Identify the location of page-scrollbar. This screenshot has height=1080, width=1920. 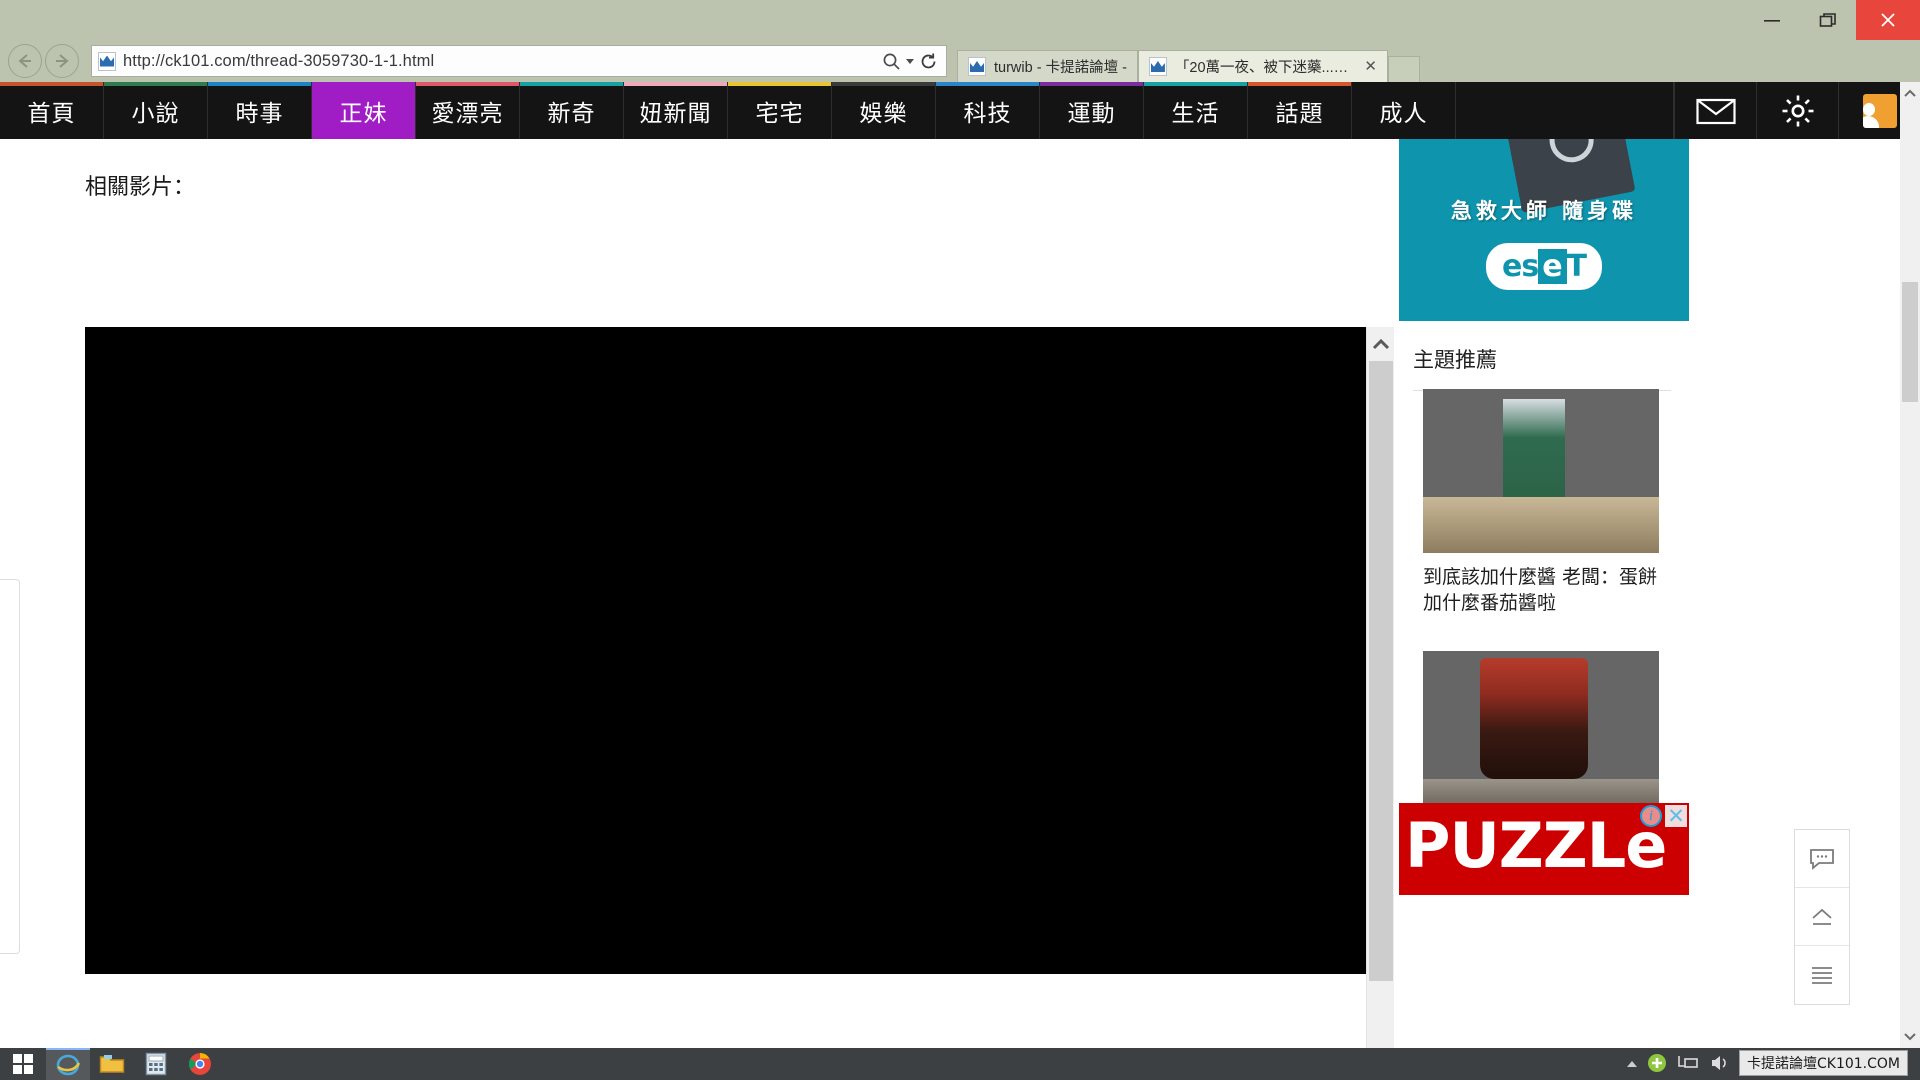
(1910, 565).